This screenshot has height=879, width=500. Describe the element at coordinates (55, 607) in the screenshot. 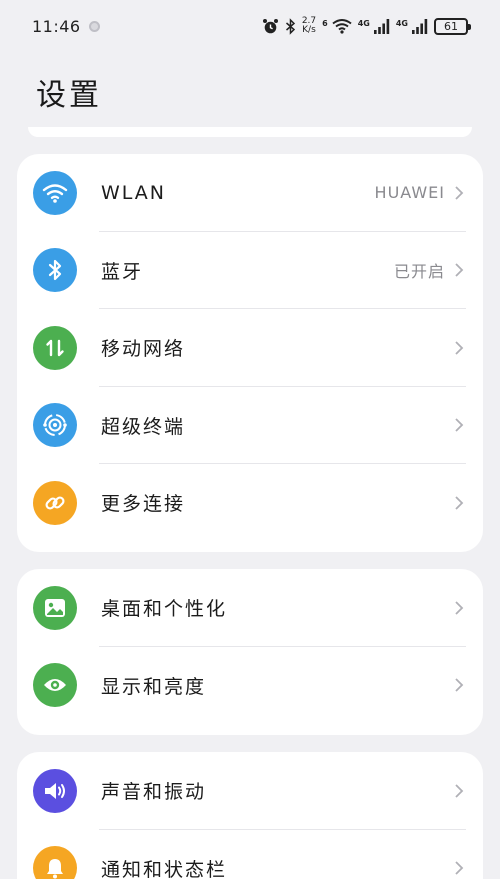

I see `wallpaper-icon` at that location.